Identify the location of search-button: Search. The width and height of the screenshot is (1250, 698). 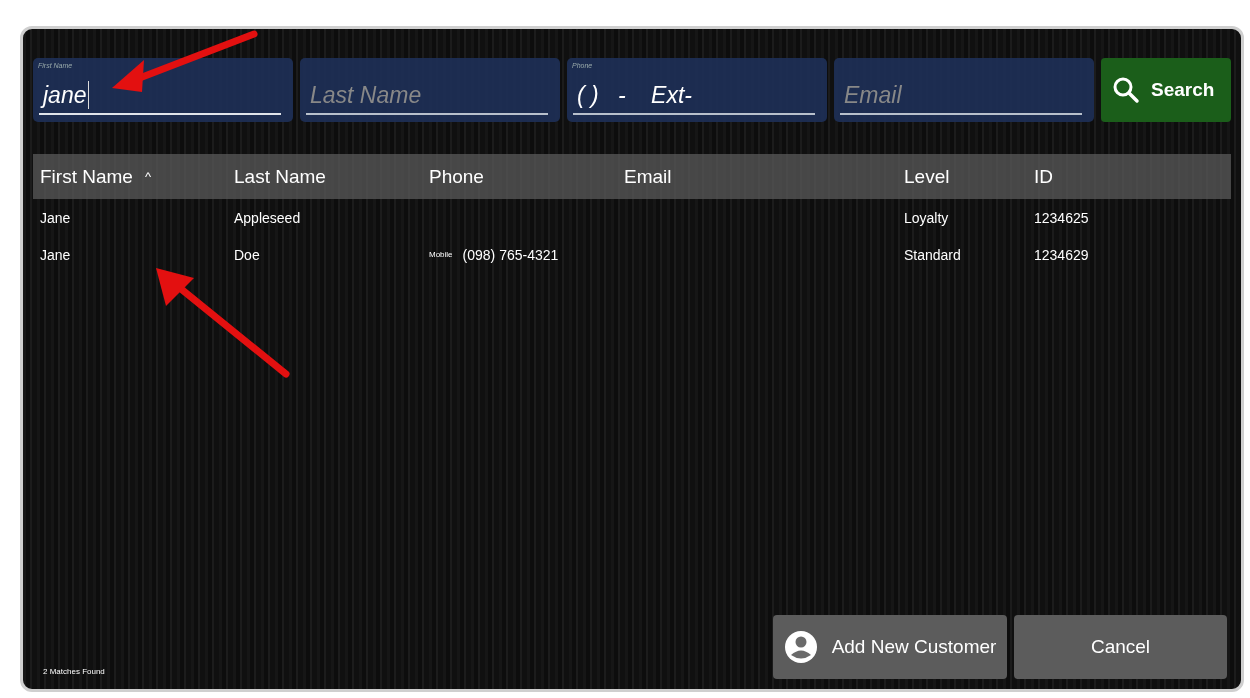
(1166, 90).